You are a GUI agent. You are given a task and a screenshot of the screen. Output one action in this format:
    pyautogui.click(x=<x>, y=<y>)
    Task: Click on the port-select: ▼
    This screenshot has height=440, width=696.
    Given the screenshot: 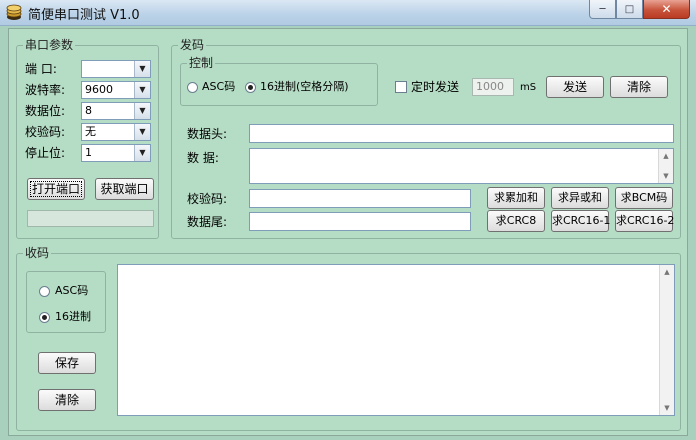 What is the action you would take?
    pyautogui.click(x=116, y=69)
    